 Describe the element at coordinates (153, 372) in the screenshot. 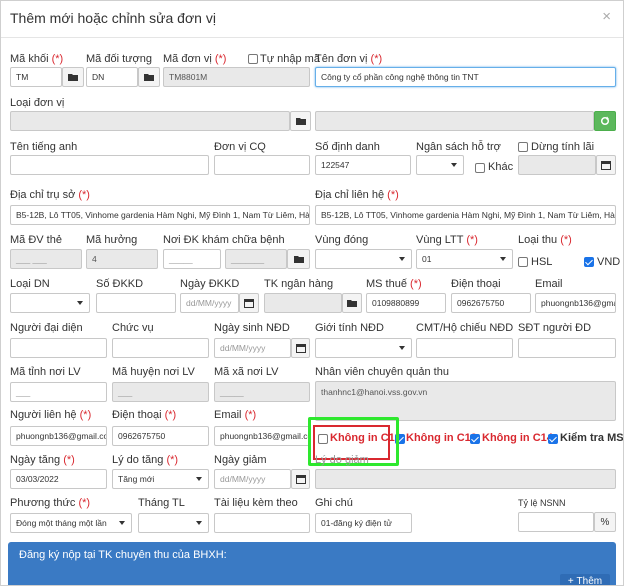

I see `ma-huyen-lv-label: Mã huyện nơi LV` at that location.